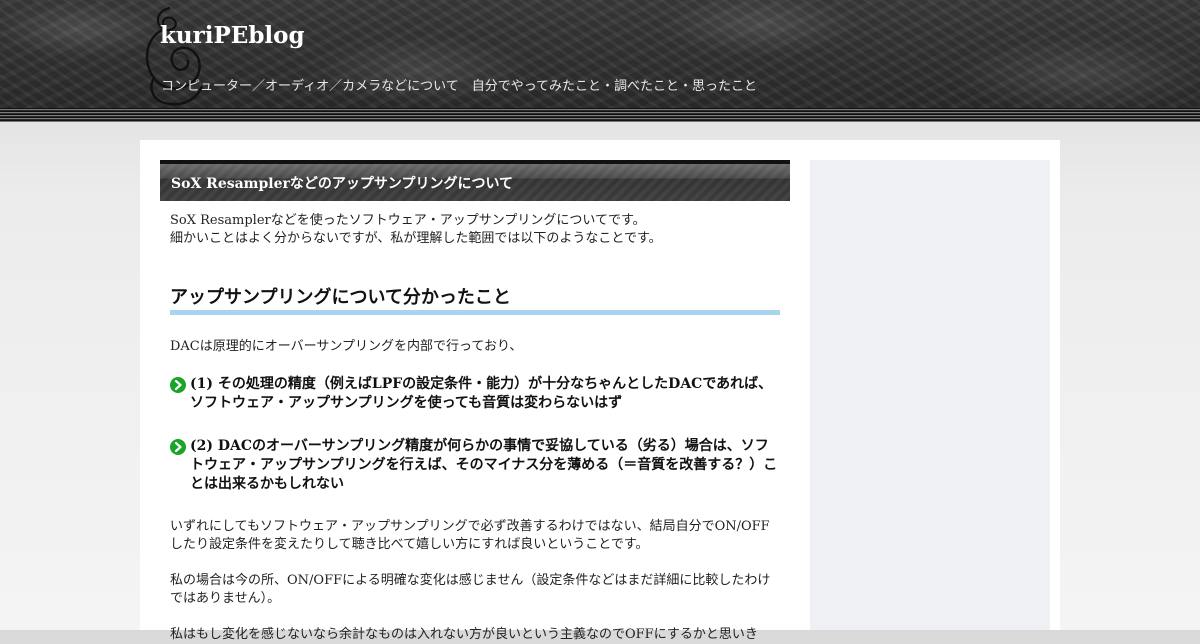 This screenshot has width=1200, height=644. I want to click on post-title: SoX Resamplerなどのアップサンプリングについて, so click(342, 184).